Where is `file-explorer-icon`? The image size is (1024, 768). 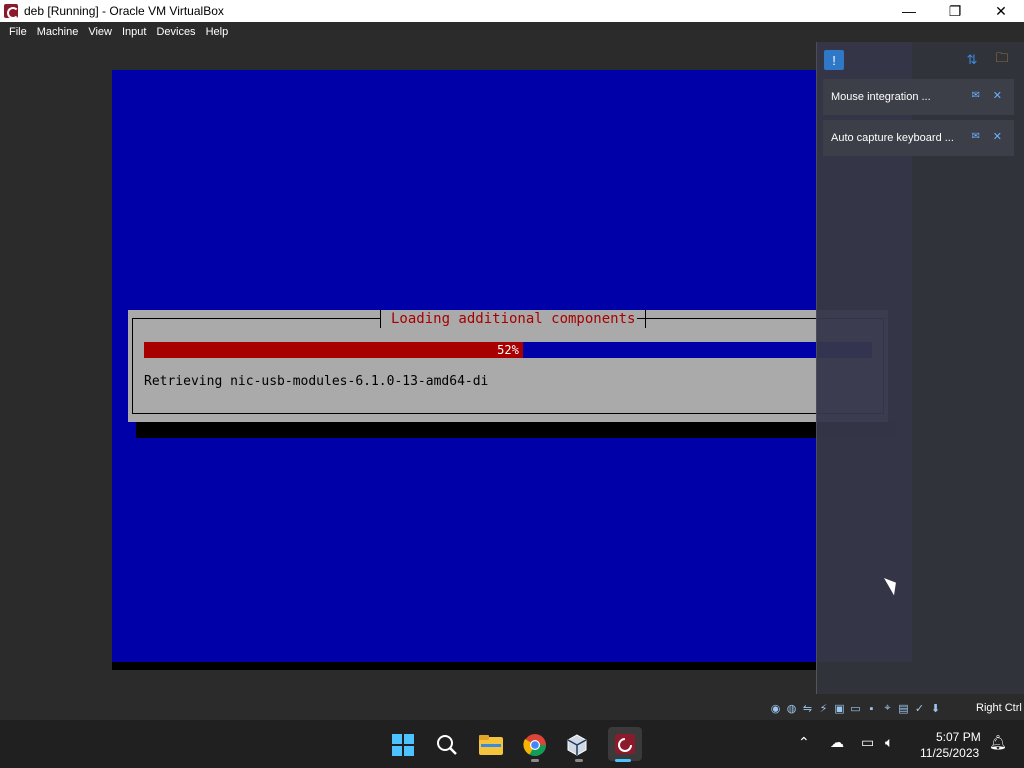
file-explorer-icon is located at coordinates (491, 745).